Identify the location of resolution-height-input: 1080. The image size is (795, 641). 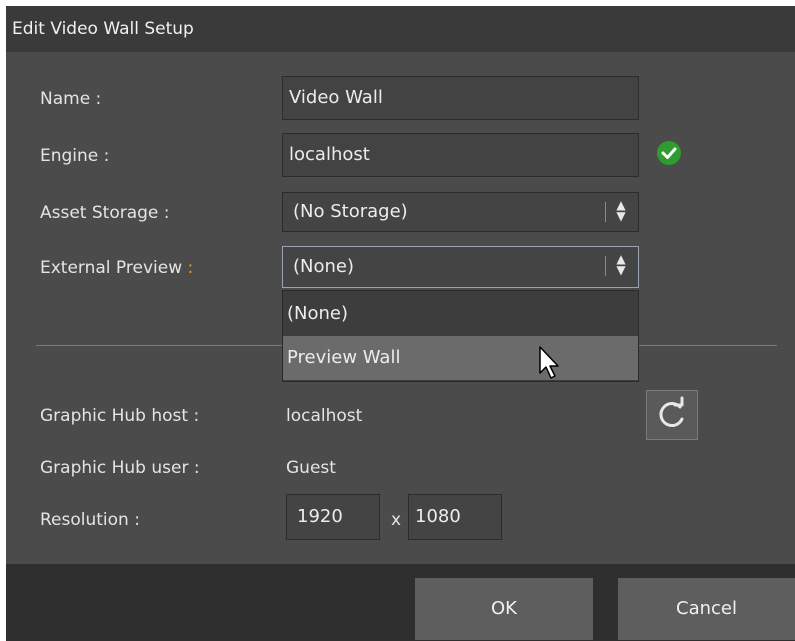
(455, 517).